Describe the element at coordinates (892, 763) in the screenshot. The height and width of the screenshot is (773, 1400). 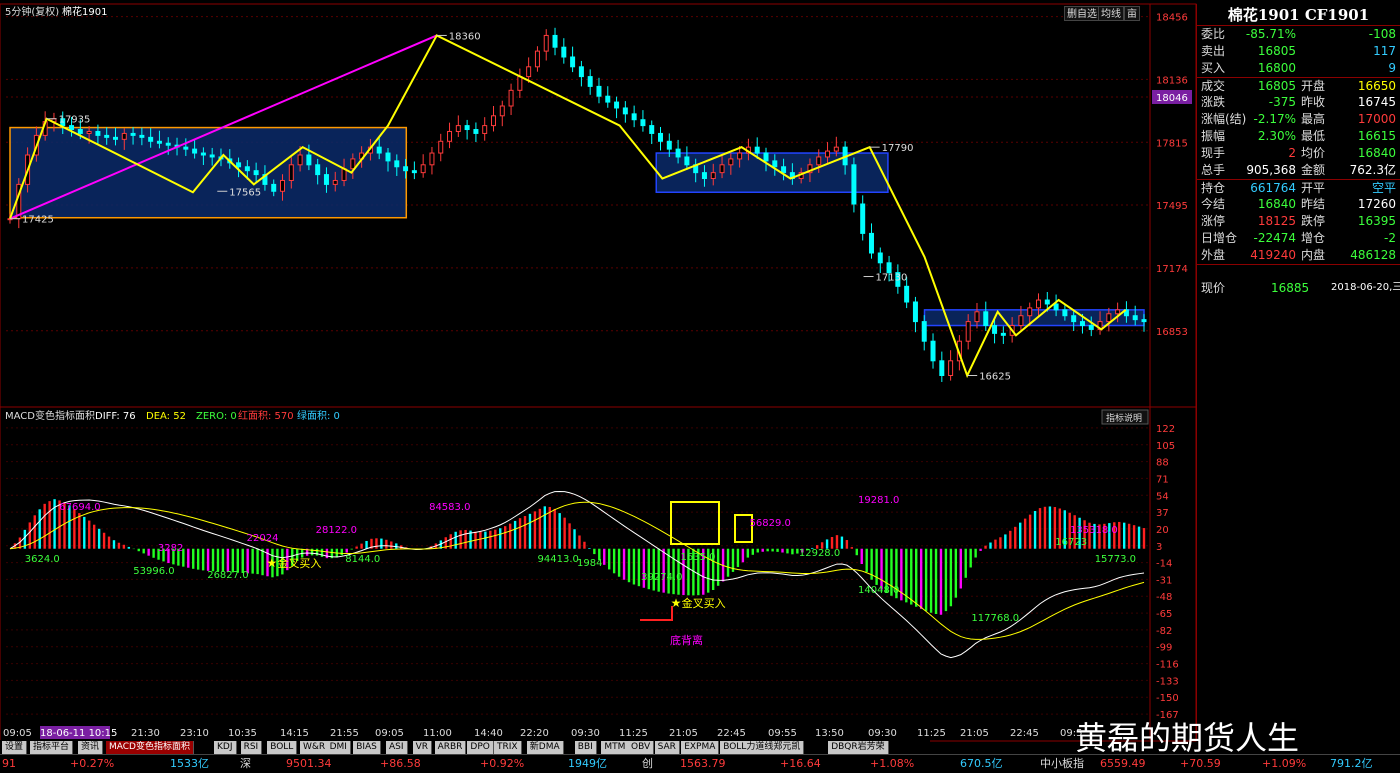
I see `status-item: +1.08%` at that location.